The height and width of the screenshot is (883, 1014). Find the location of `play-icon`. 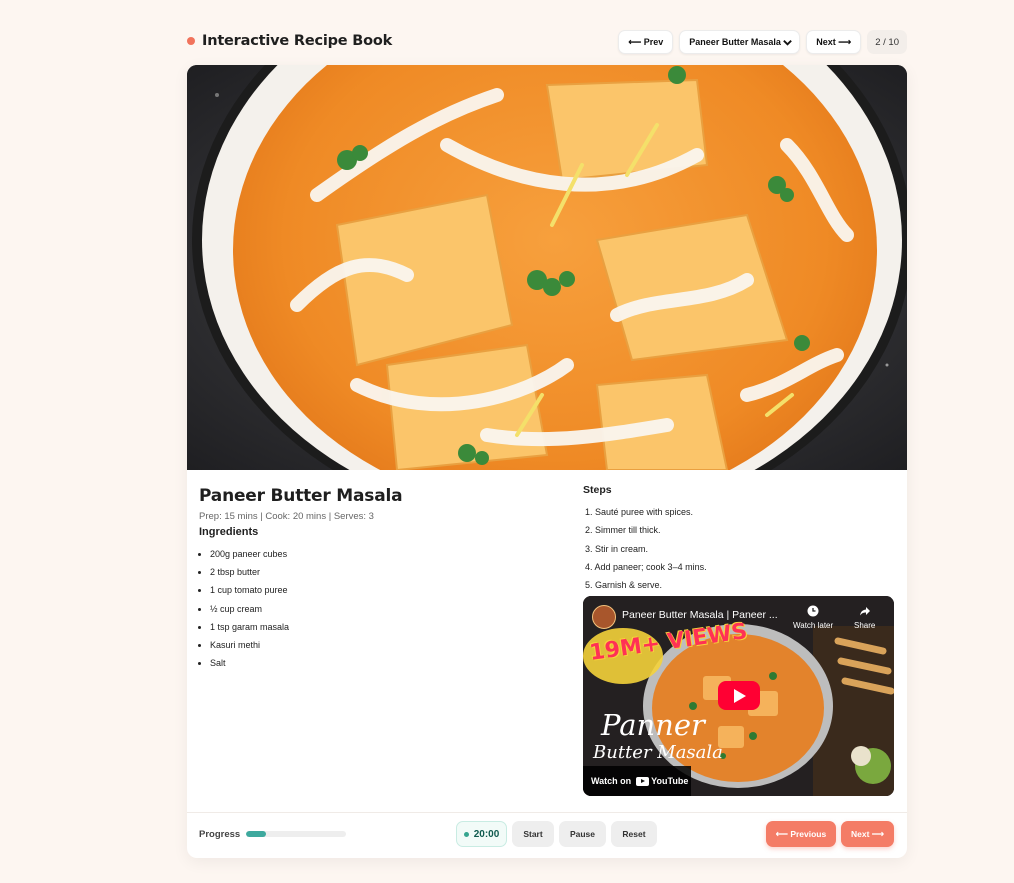

play-icon is located at coordinates (739, 695).